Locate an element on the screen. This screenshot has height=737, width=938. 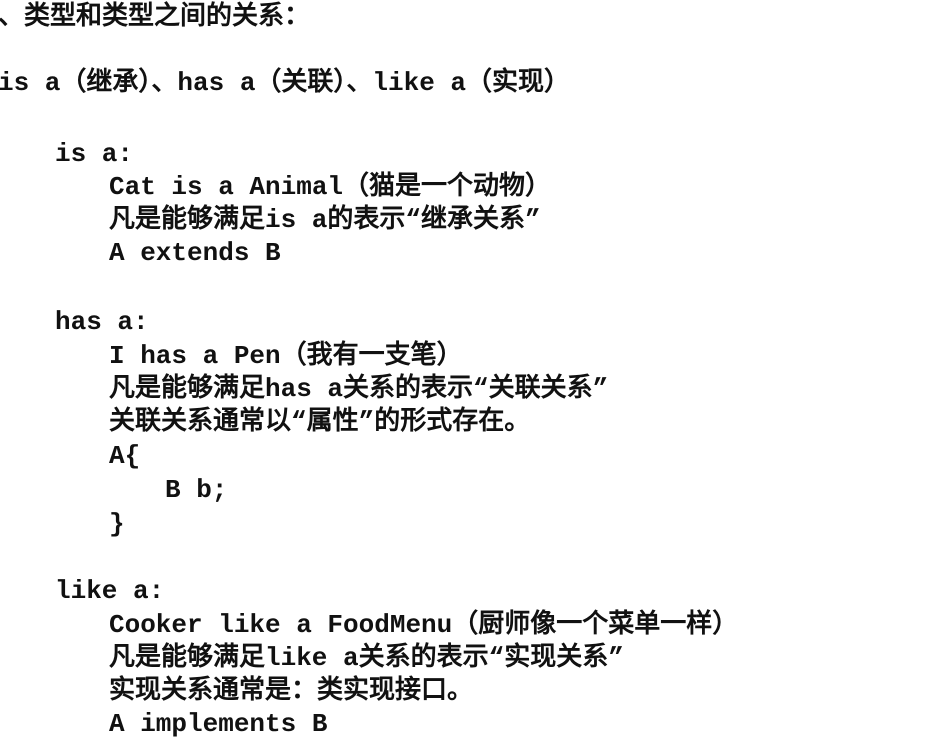
like-a-example: Cooker like a FoodMenu（厨师像一个菜单一样） is located at coordinates (424, 625).